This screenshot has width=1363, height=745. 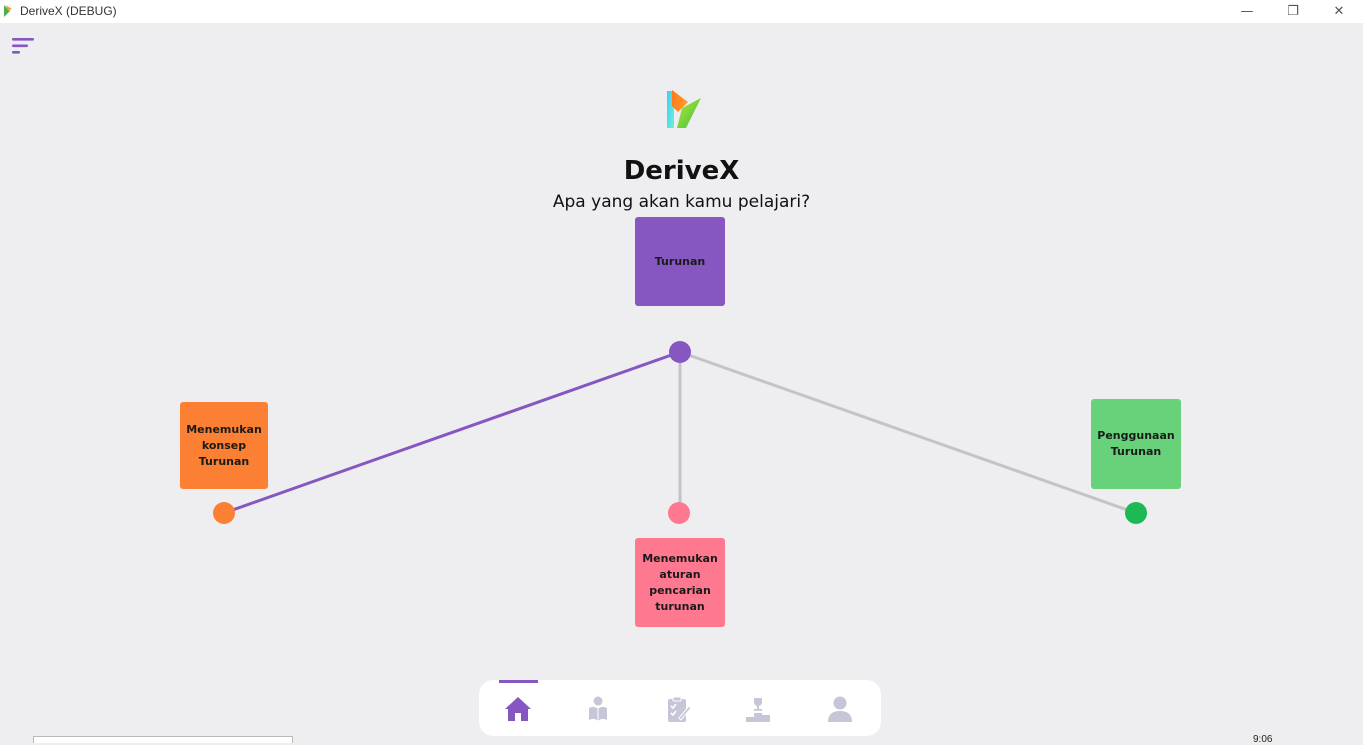 I want to click on topic-card-turunan: Turunan, so click(x=680, y=261).